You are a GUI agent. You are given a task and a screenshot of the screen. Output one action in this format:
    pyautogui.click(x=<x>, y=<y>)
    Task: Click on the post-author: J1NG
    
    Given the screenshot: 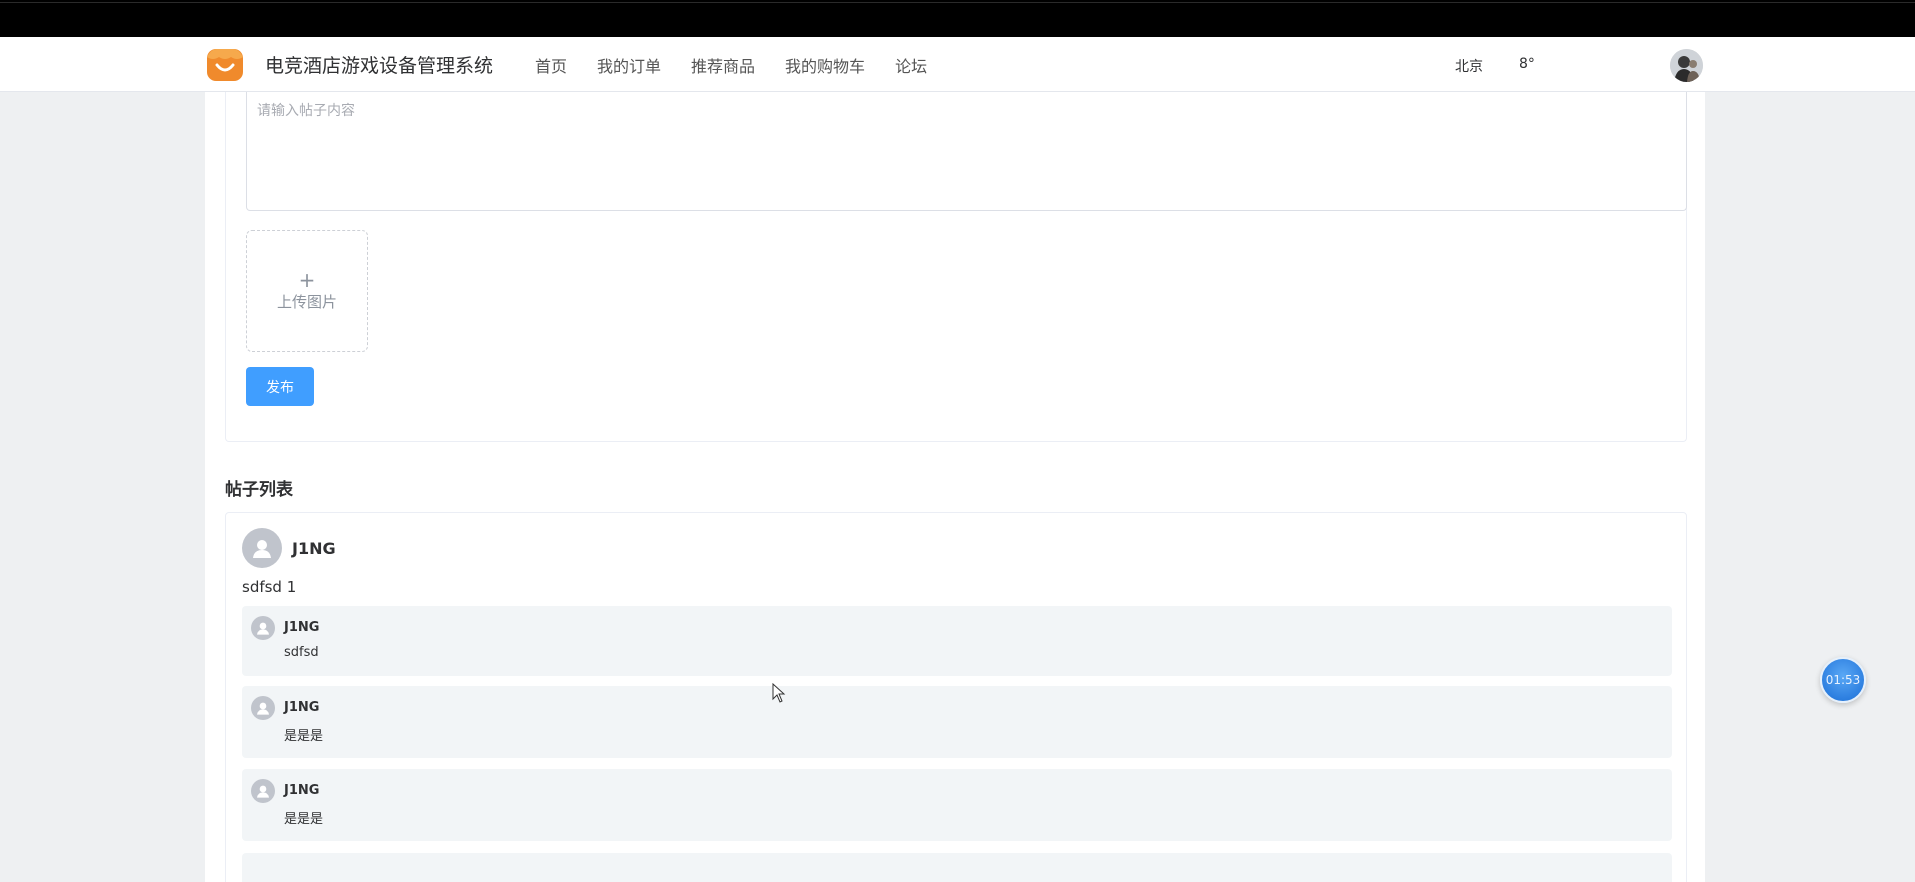 What is the action you would take?
    pyautogui.click(x=314, y=548)
    